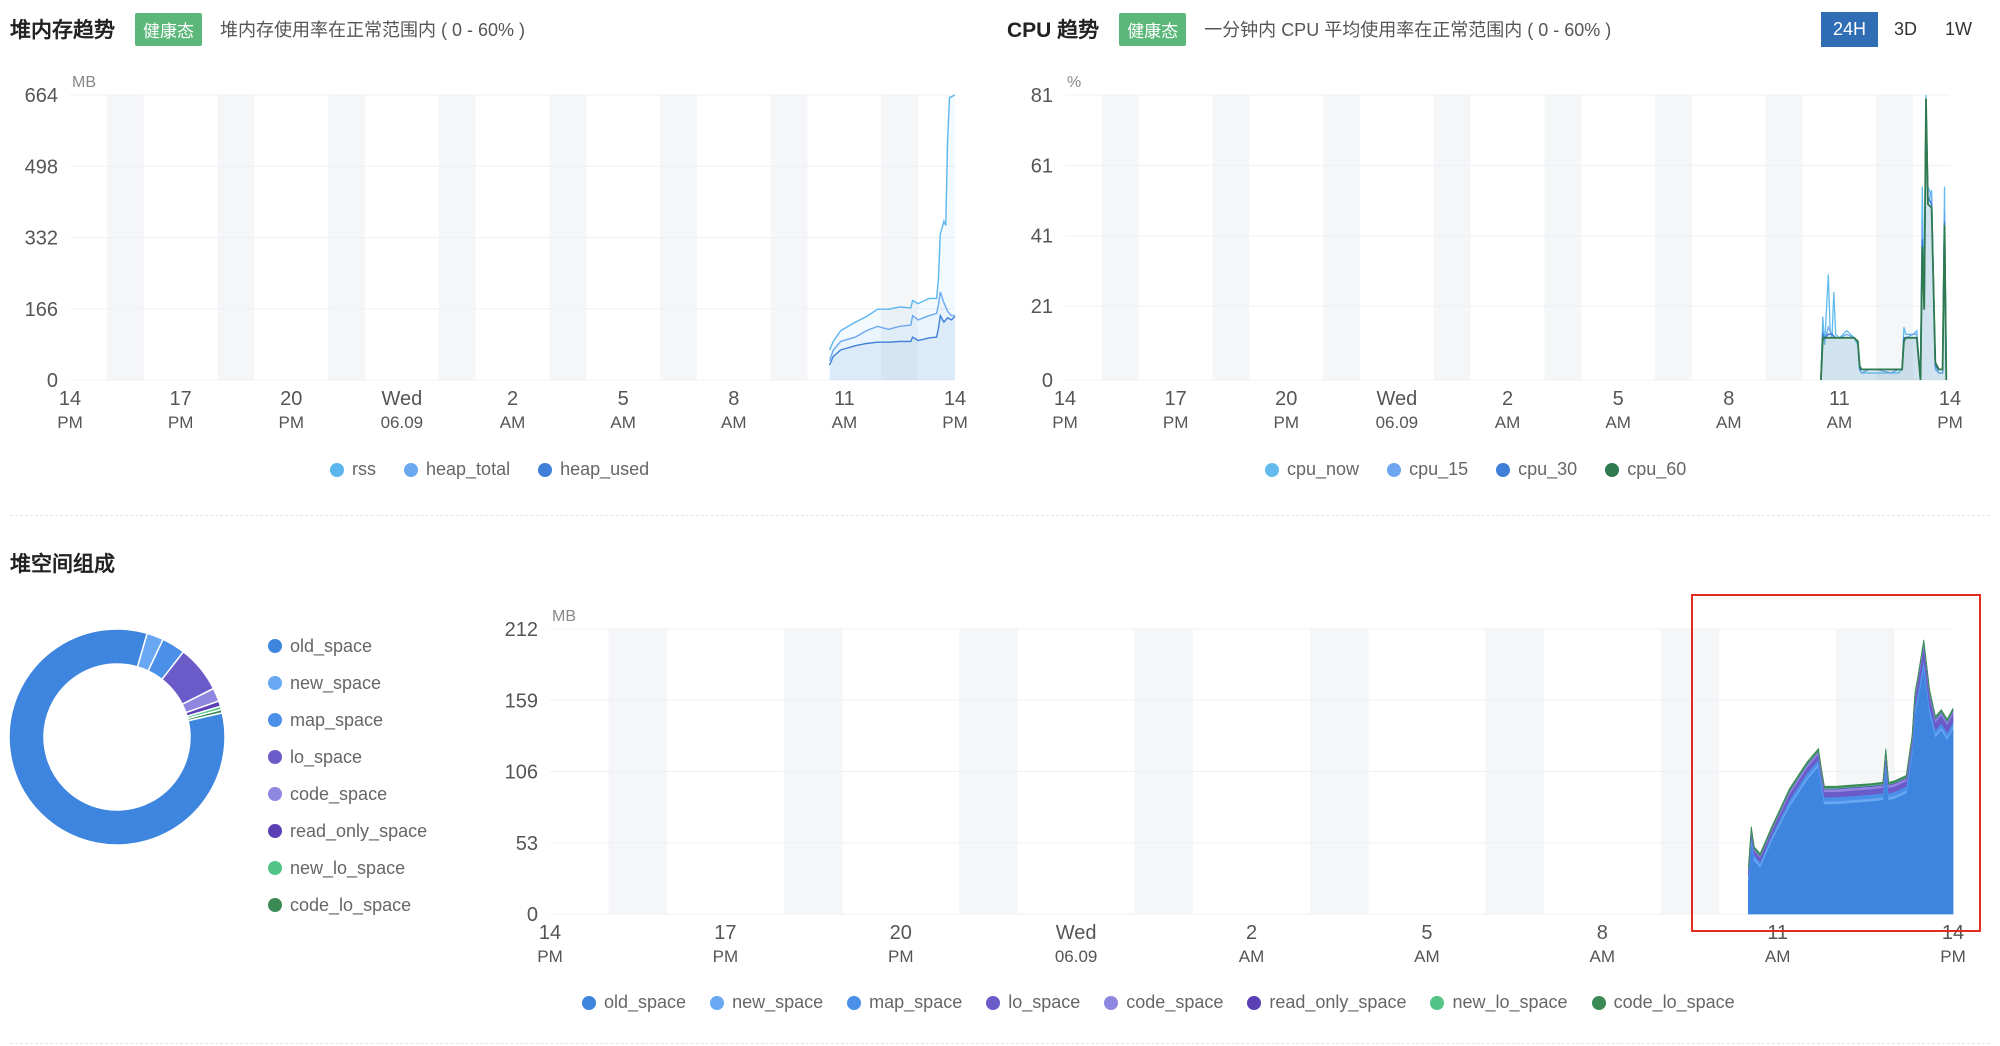  I want to click on legend-item-cpu-30: cpu_30, so click(1536, 469).